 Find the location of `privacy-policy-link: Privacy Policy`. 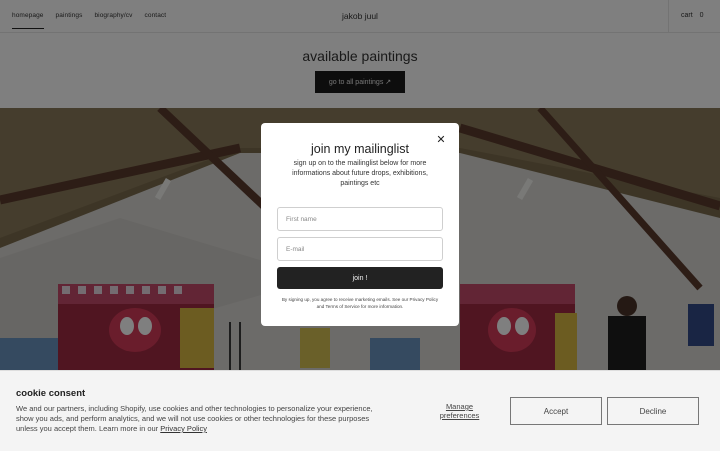

privacy-policy-link: Privacy Policy is located at coordinates (183, 428).